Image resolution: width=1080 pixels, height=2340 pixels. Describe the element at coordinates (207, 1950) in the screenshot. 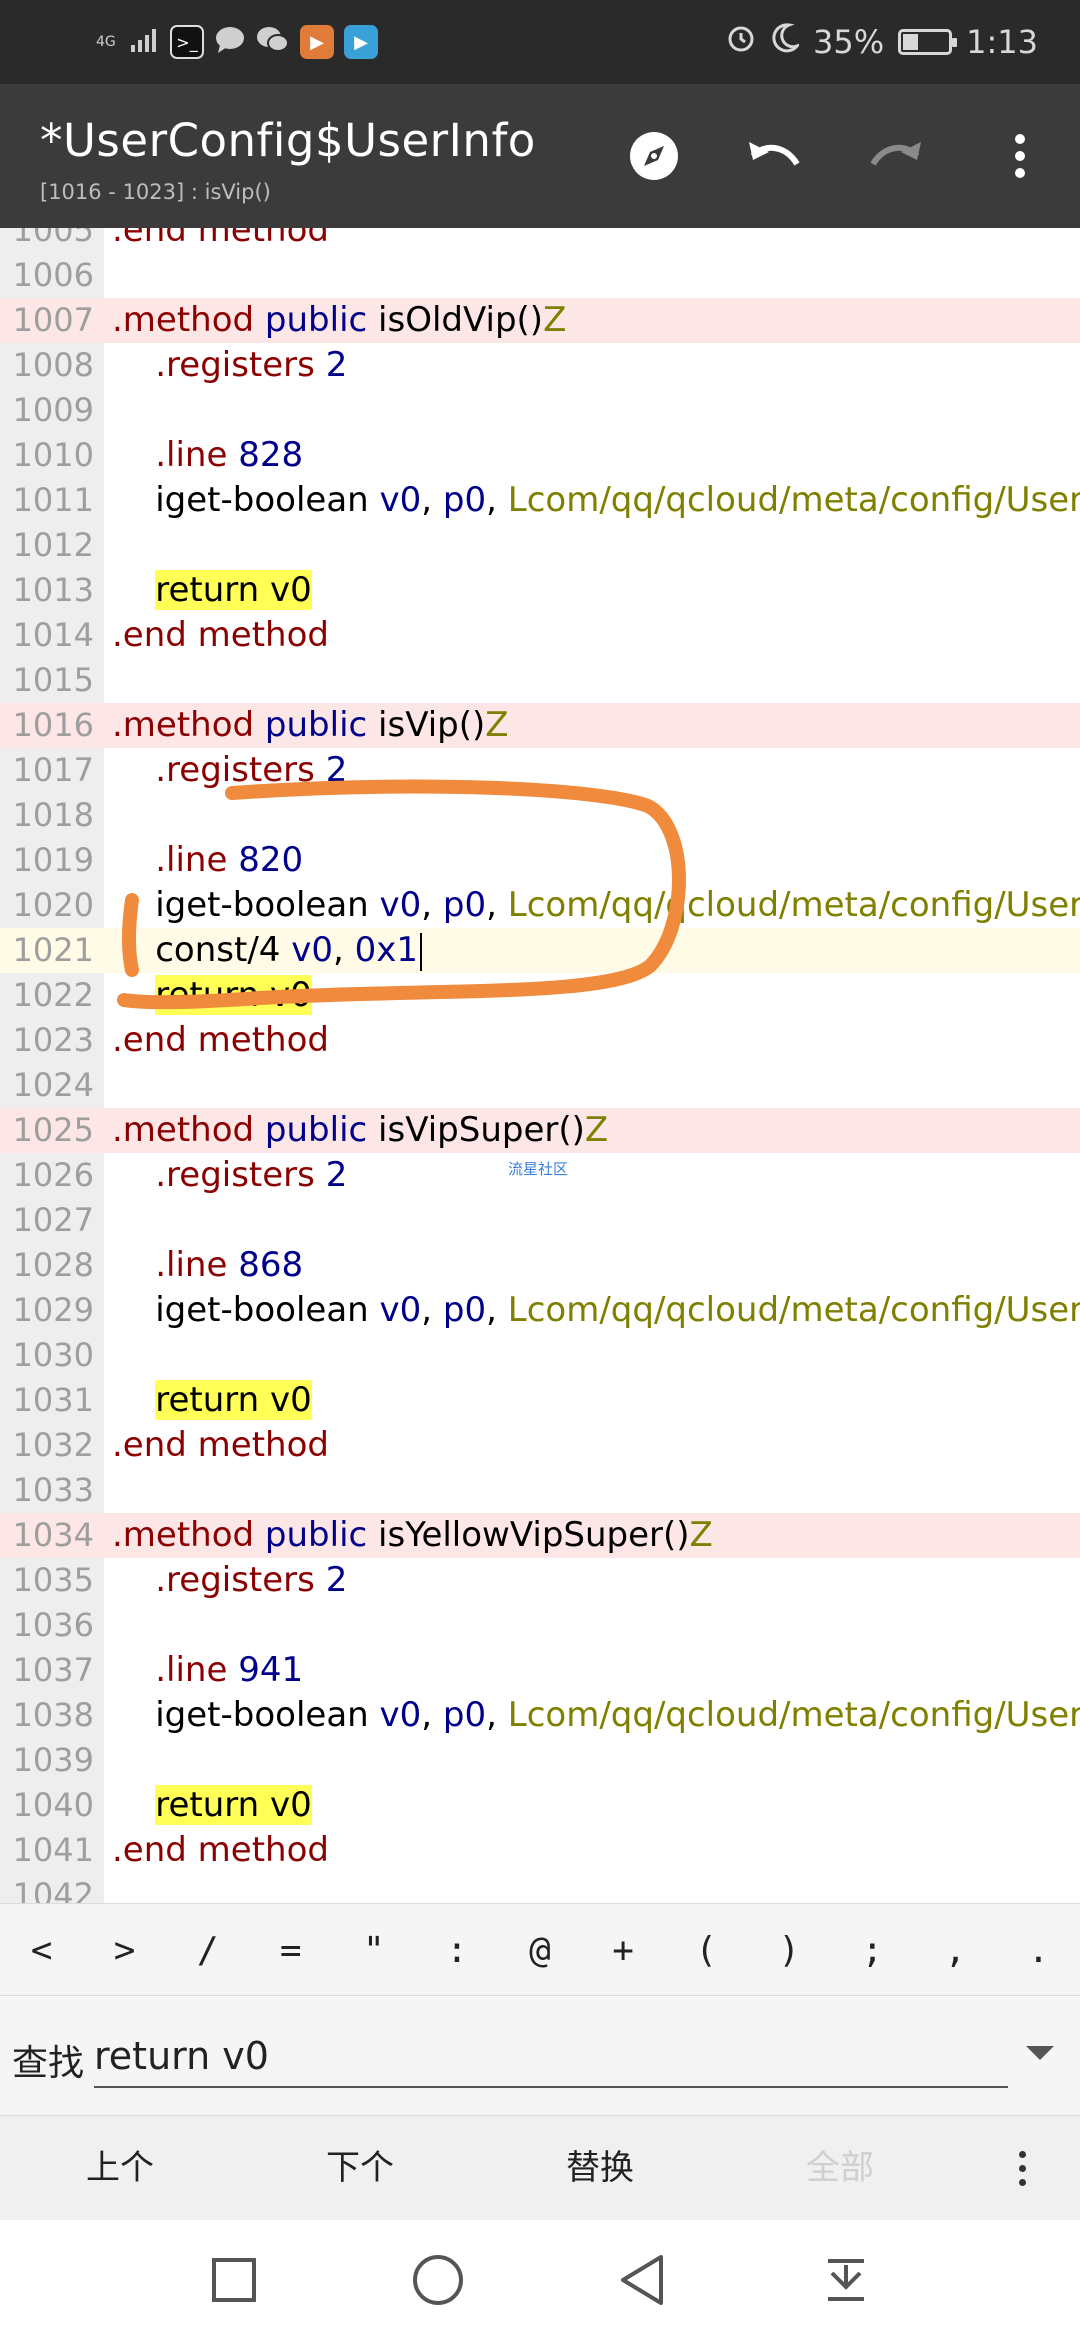

I see `symbol-key: /` at that location.